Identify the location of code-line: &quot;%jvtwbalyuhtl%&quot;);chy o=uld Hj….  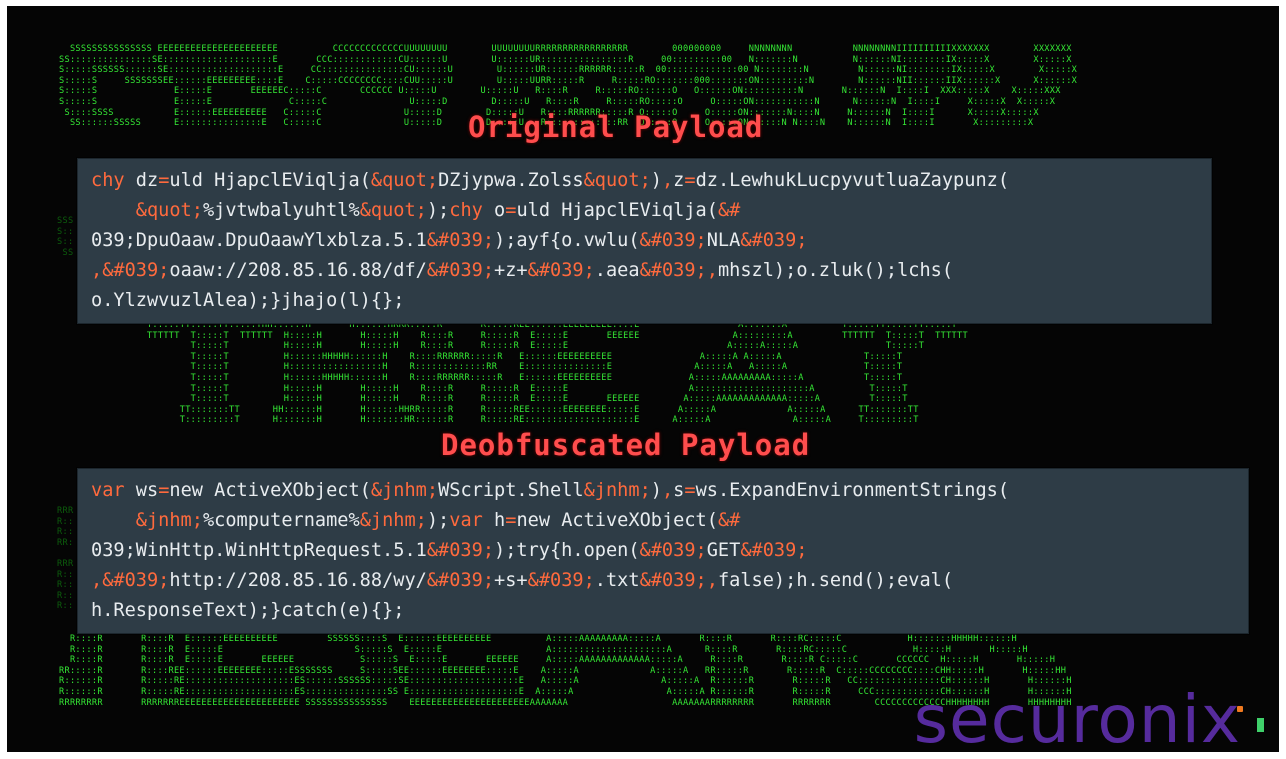
(438, 210).